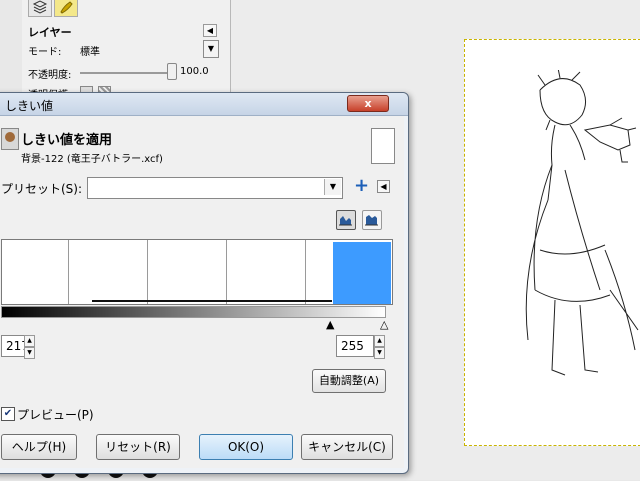 This screenshot has width=640, height=481. I want to click on preset-label: プリセット(S):, so click(42, 189).